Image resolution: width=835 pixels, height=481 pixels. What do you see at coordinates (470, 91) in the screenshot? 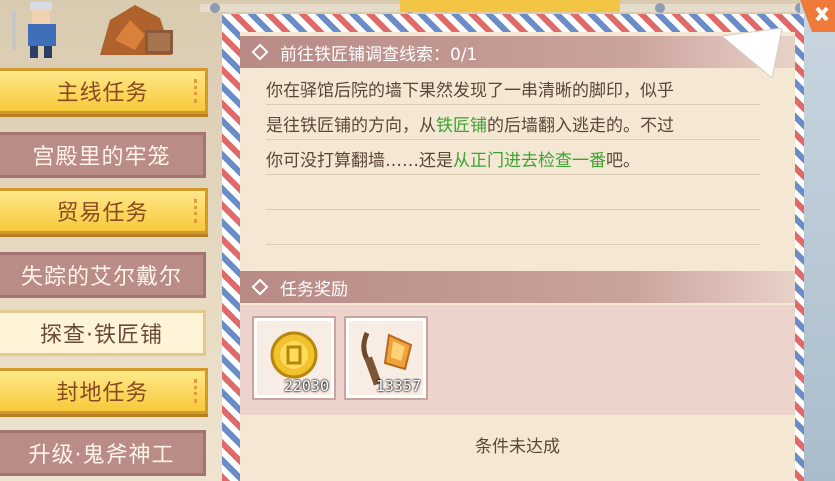
I see `desc-line: 你在驿馆后院的墙下果然发现了一串清晰的脚印，似乎` at bounding box center [470, 91].